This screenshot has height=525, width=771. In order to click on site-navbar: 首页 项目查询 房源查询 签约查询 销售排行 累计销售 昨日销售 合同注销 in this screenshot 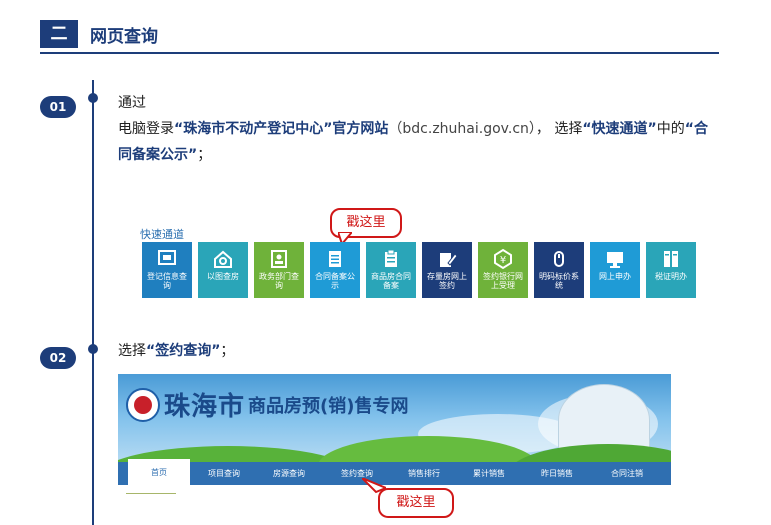, I will do `click(394, 472)`.